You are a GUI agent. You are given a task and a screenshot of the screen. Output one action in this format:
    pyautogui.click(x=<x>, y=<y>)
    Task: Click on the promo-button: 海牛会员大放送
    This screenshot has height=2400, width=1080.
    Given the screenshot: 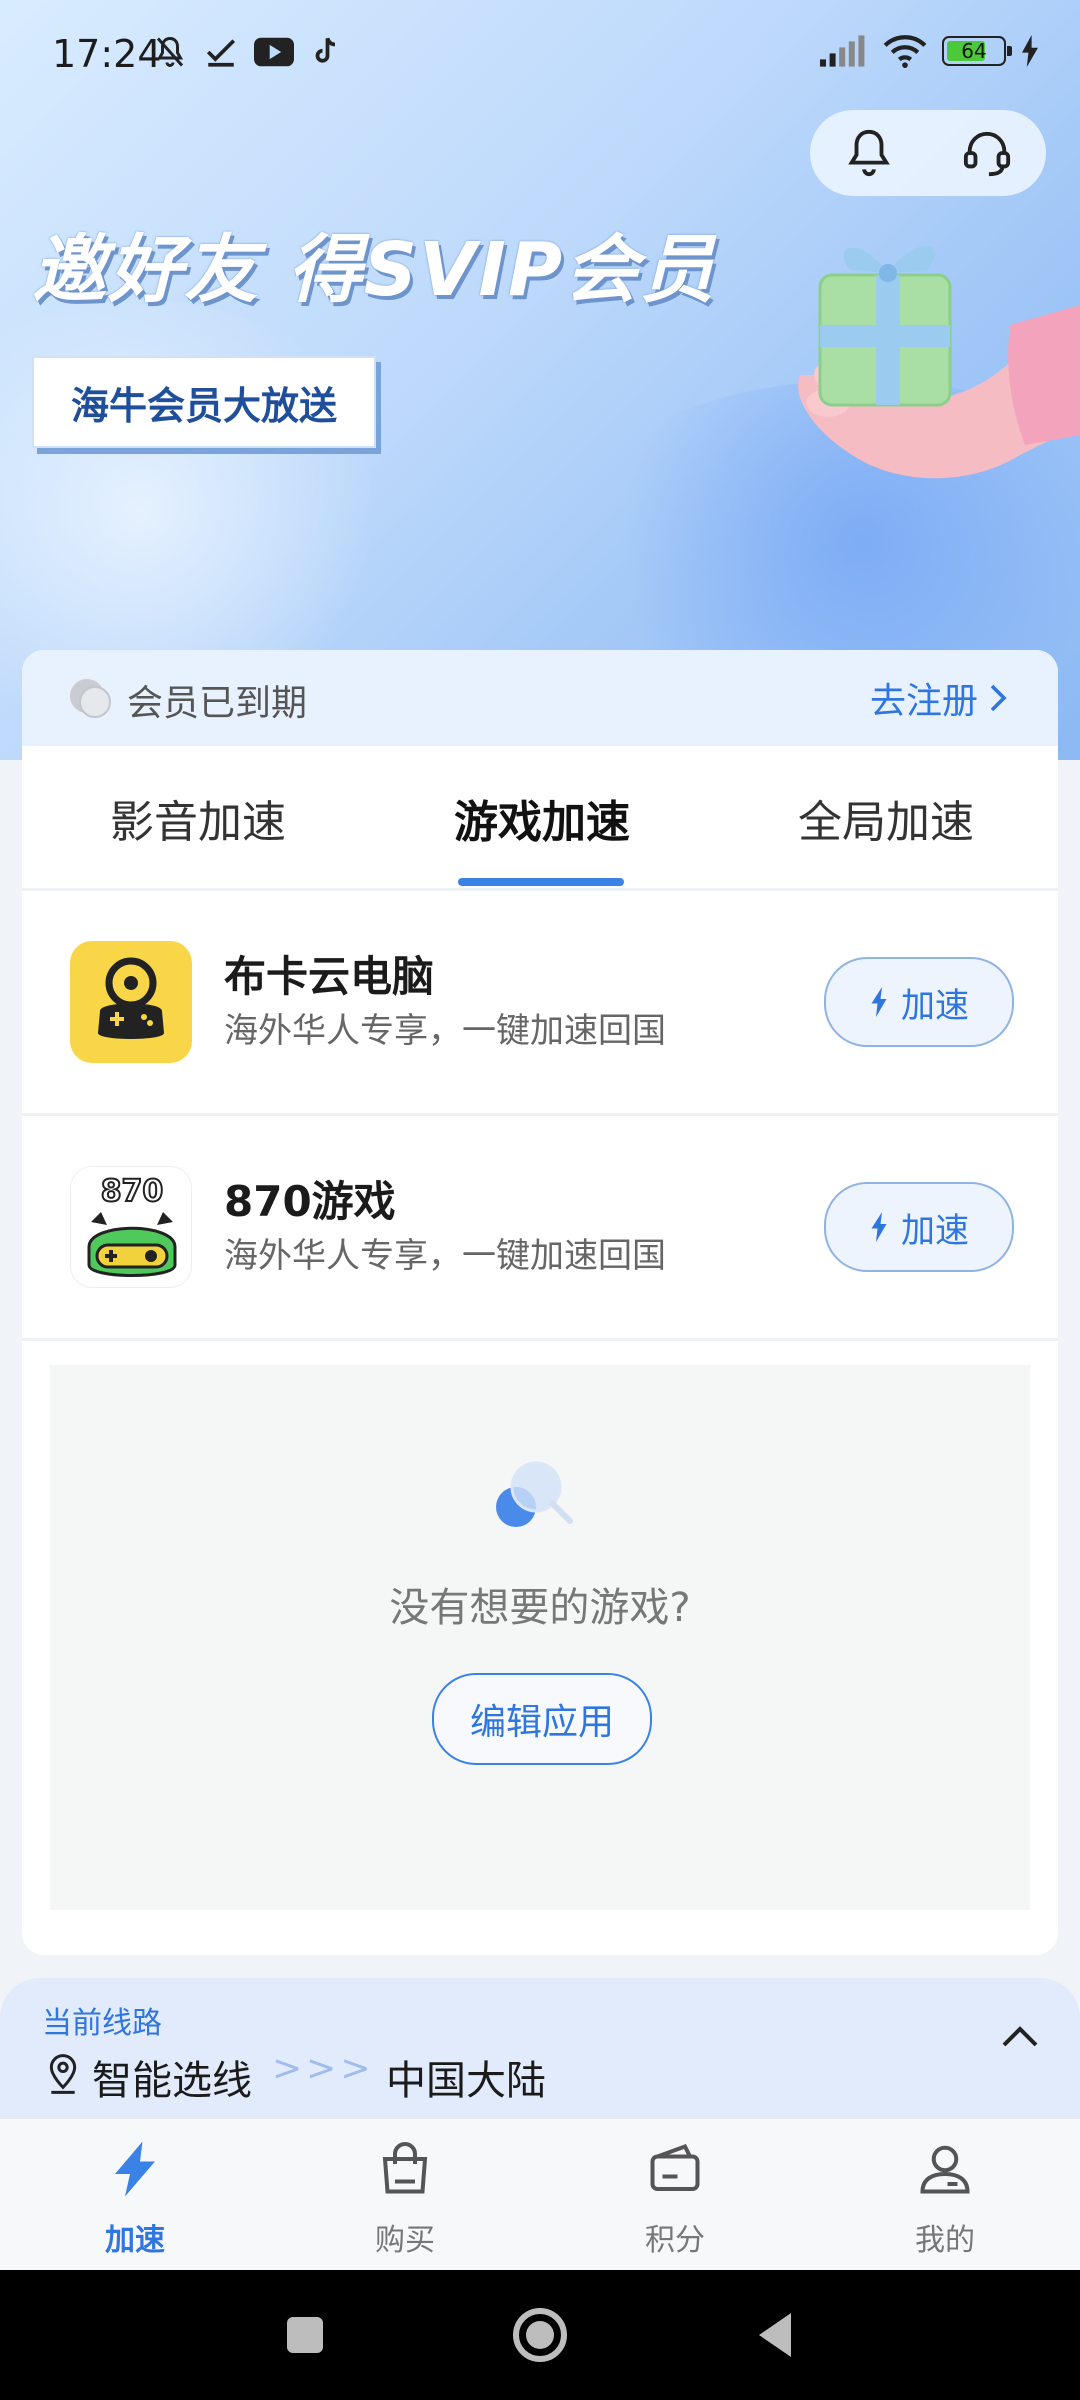 What is the action you would take?
    pyautogui.click(x=204, y=402)
    